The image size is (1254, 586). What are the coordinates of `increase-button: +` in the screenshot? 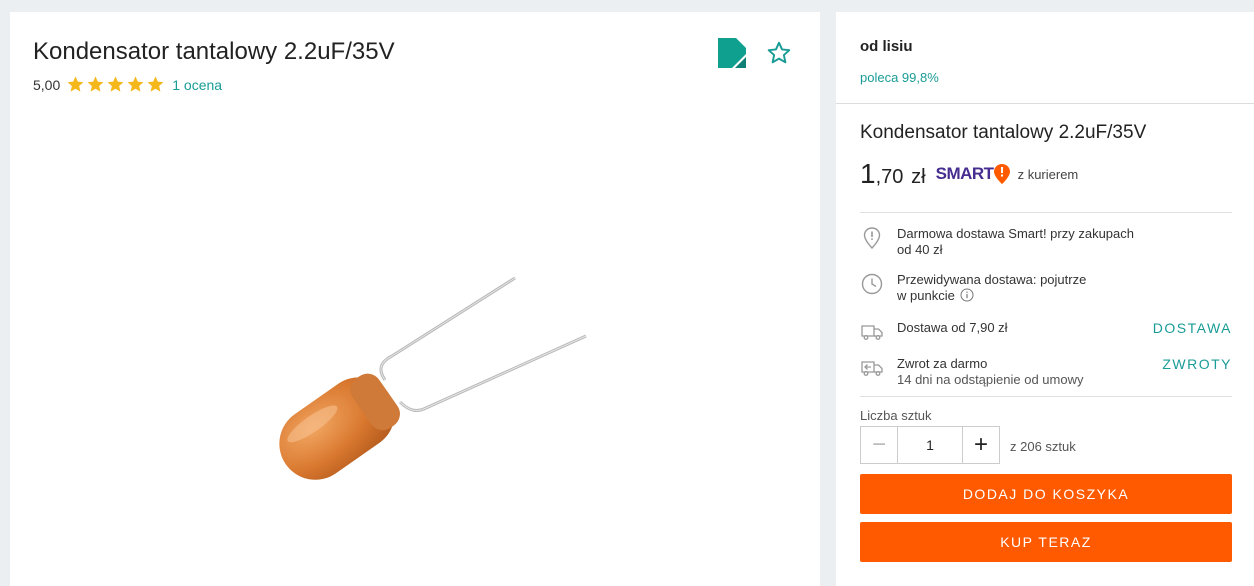 It's located at (981, 445).